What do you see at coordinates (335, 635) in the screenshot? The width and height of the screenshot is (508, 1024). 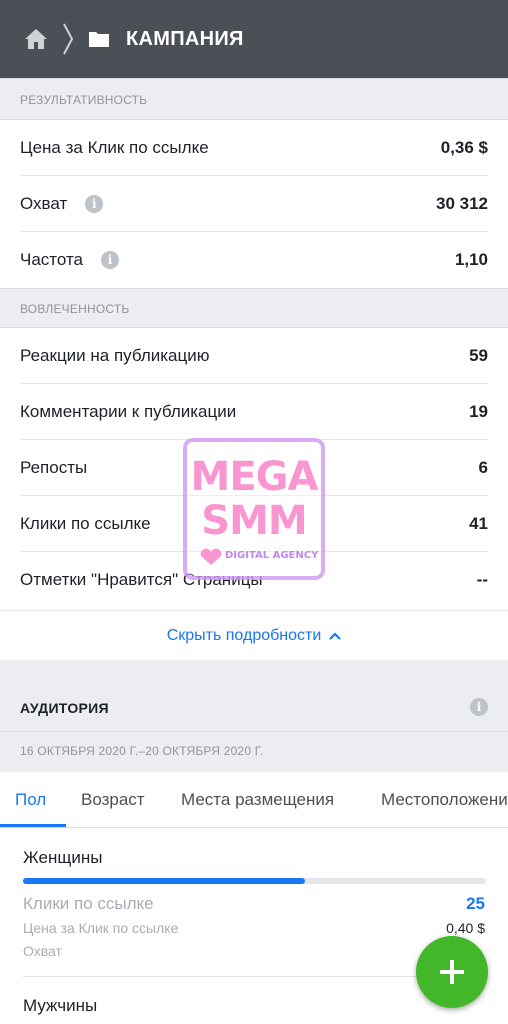 I see `chevron-up-icon` at bounding box center [335, 635].